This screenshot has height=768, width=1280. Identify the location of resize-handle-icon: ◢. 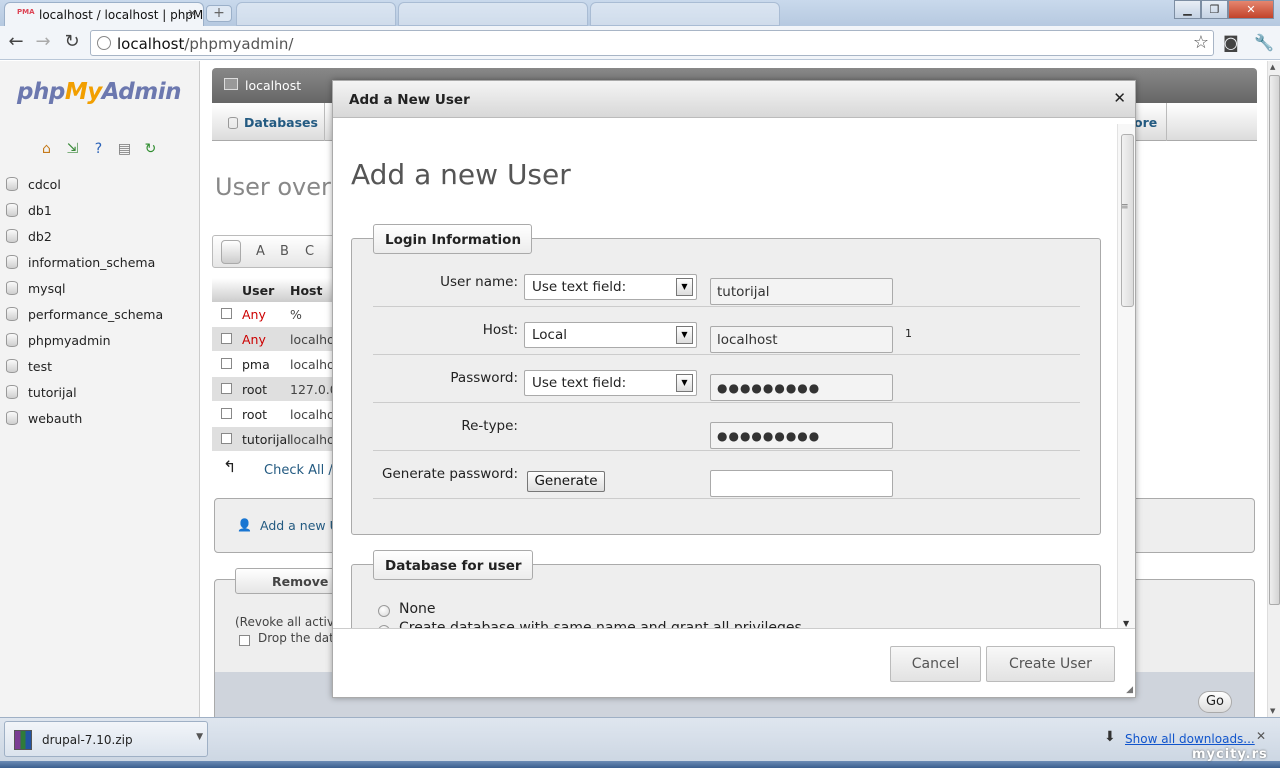
(1129, 690).